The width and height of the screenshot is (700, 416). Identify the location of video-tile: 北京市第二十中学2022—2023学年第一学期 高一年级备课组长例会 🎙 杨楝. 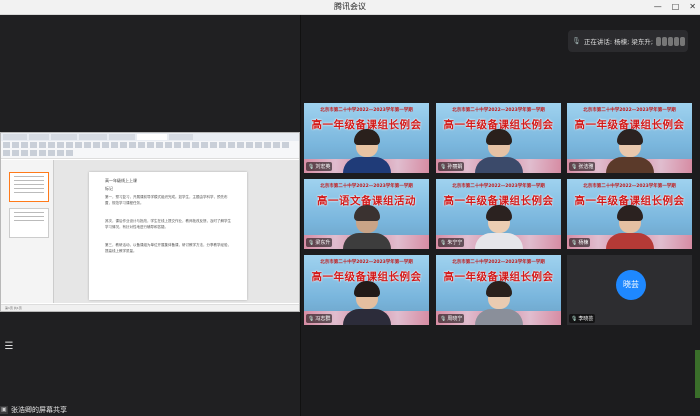
(629, 214).